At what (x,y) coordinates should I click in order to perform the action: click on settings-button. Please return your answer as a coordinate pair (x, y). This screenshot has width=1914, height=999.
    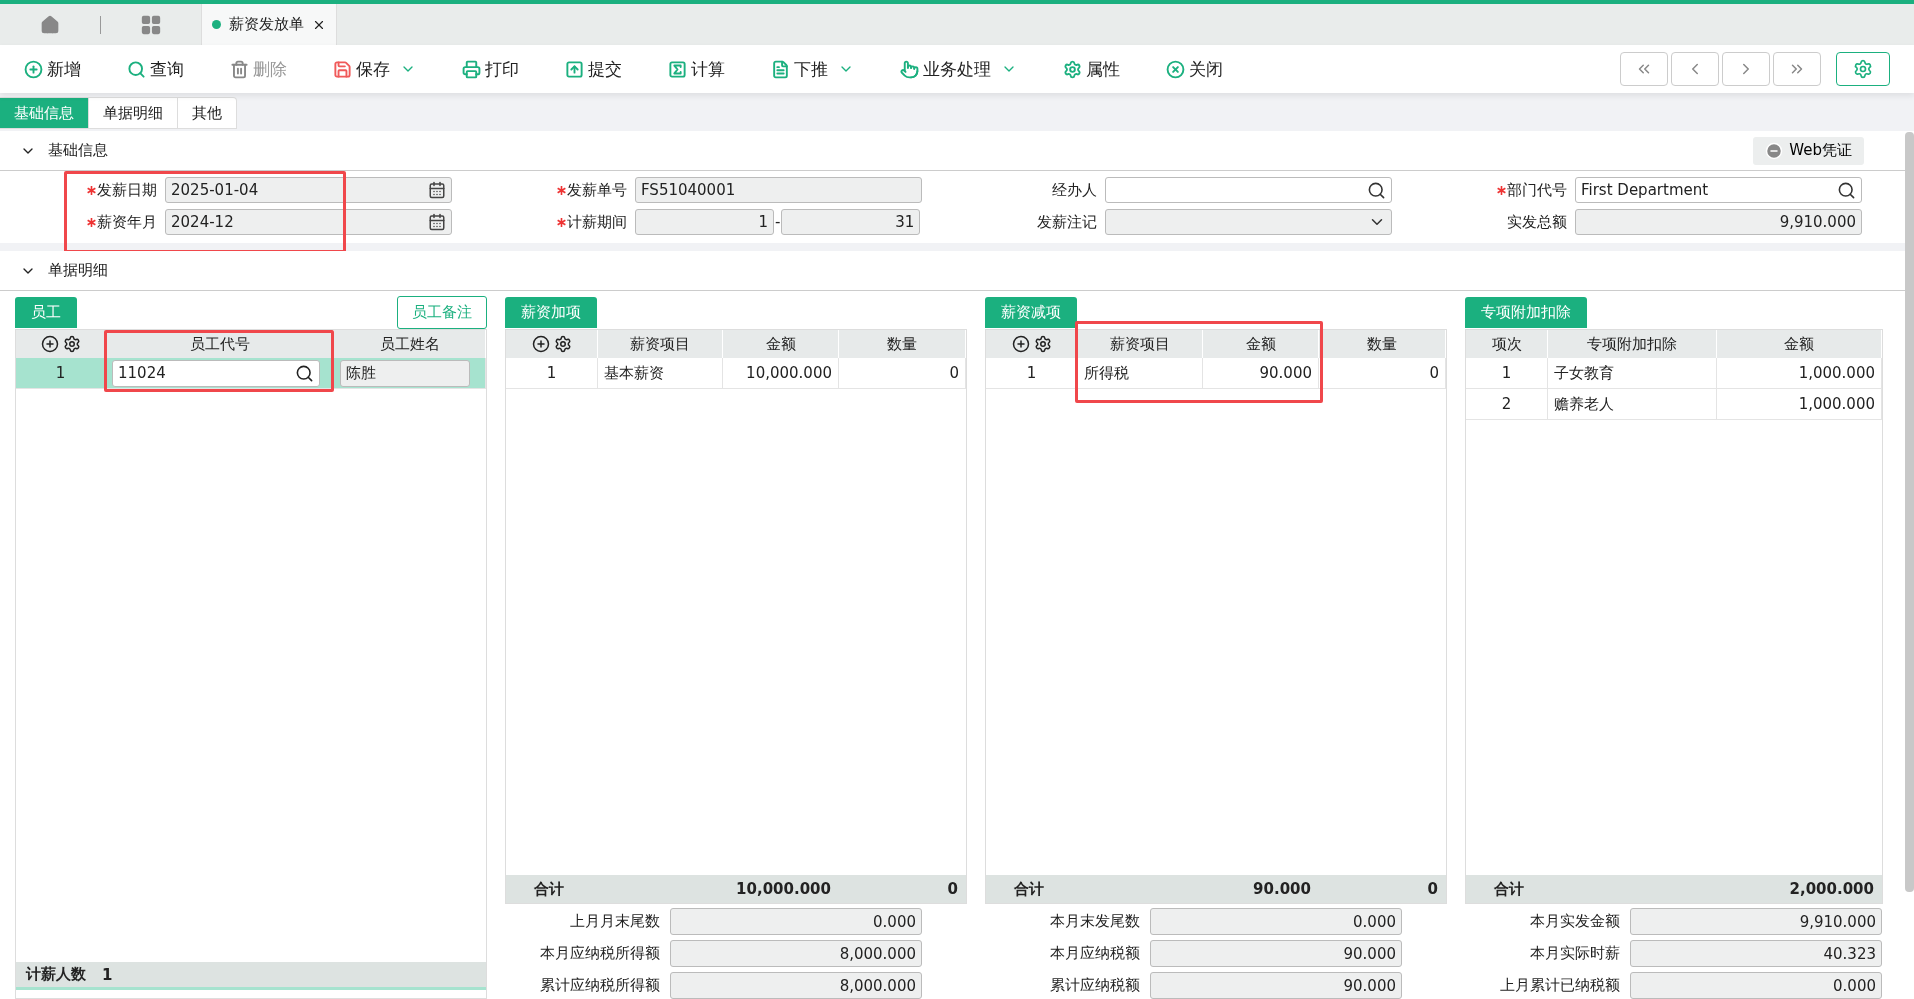
    Looking at the image, I should click on (1863, 69).